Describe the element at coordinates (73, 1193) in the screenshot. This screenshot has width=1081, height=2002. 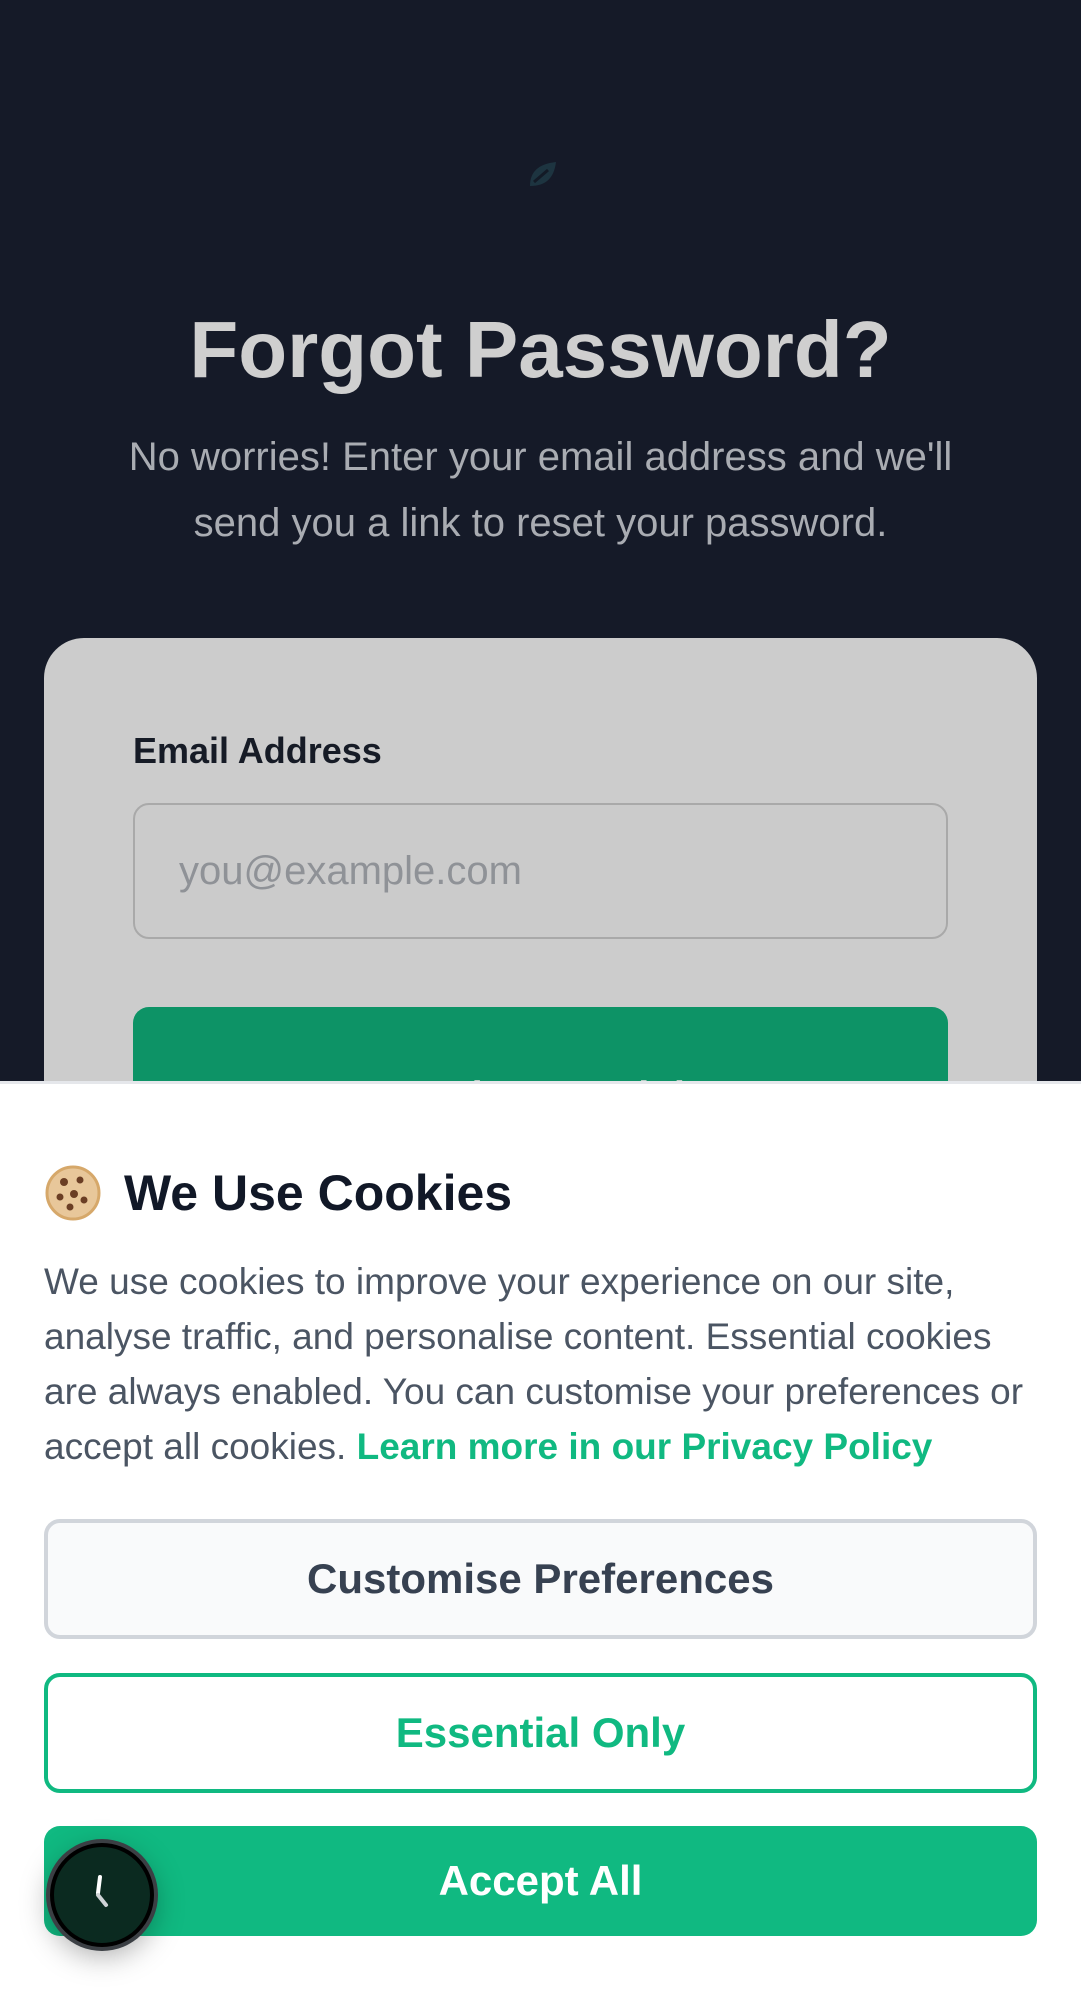
I see `cookie-icon` at that location.